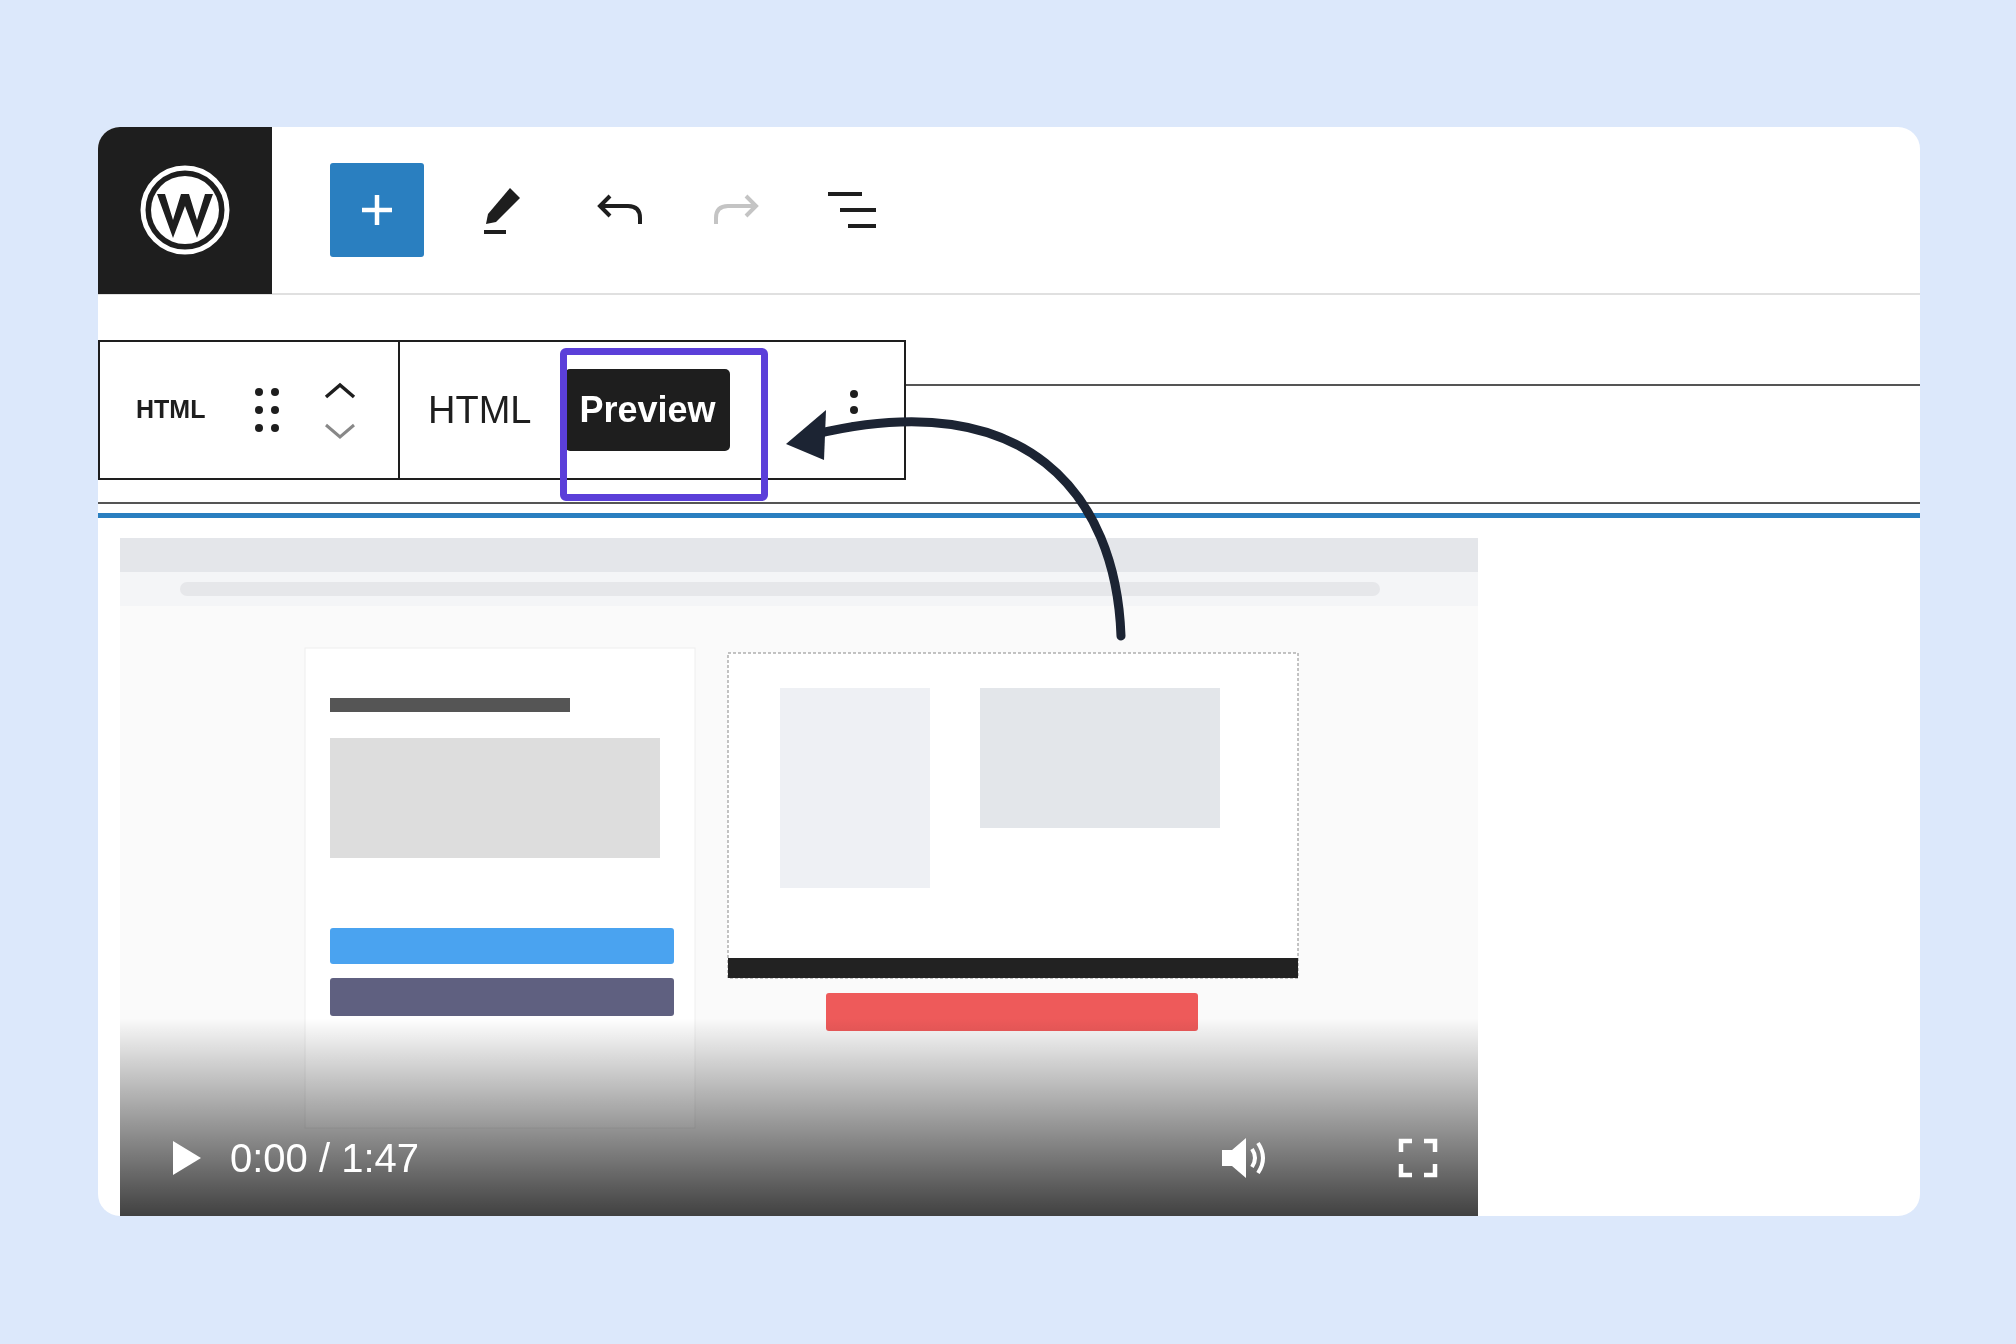 This screenshot has width=2016, height=1344. I want to click on block-type-label: HTML, so click(171, 410).